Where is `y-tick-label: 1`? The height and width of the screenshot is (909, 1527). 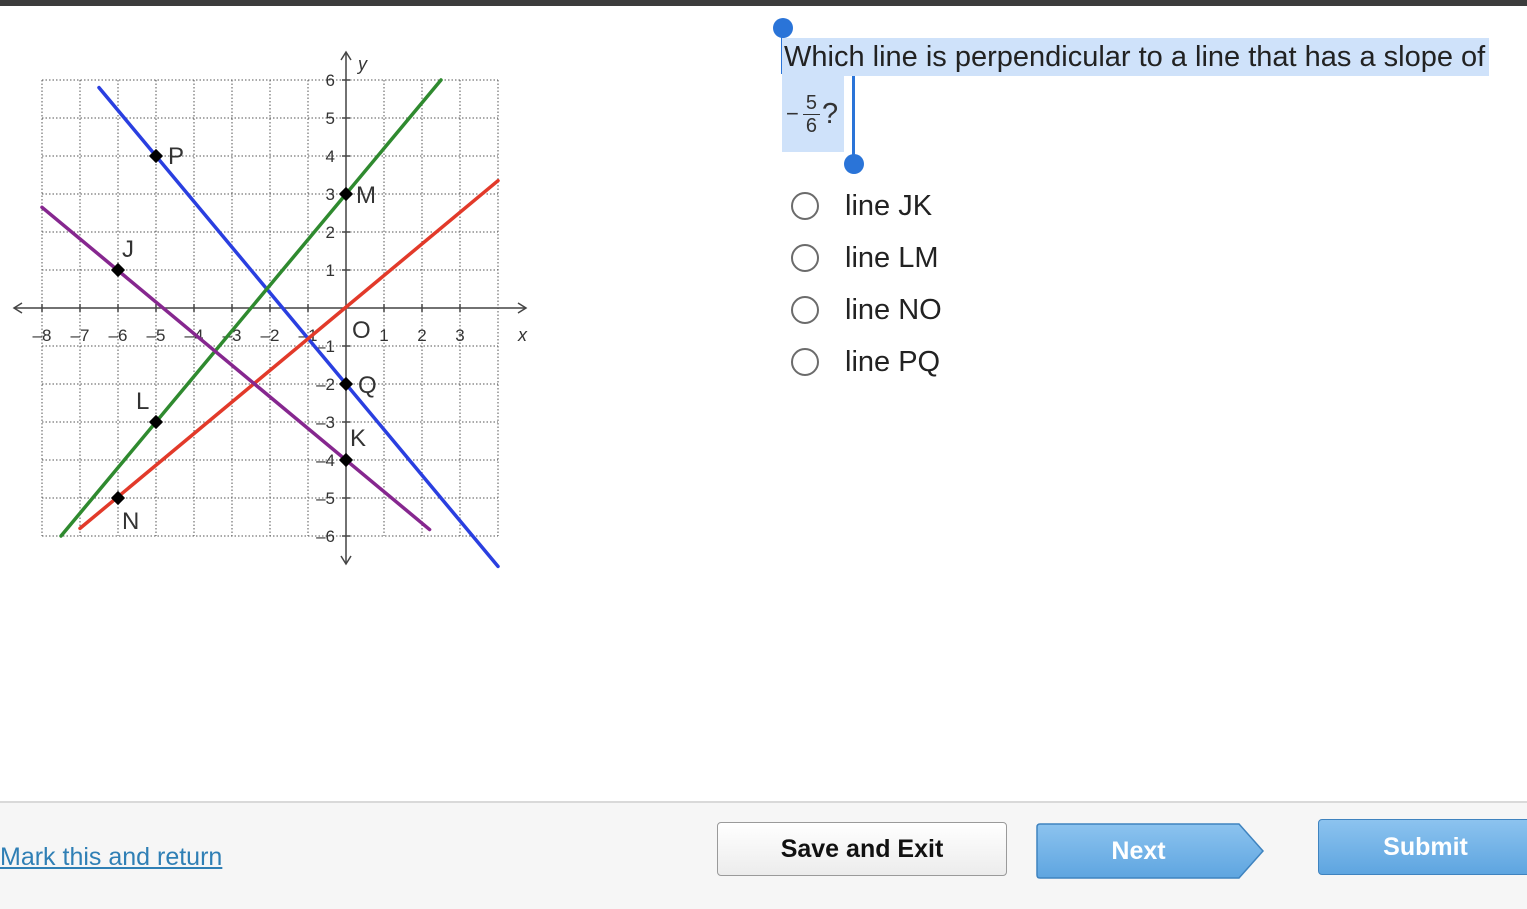 y-tick-label: 1 is located at coordinates (330, 270).